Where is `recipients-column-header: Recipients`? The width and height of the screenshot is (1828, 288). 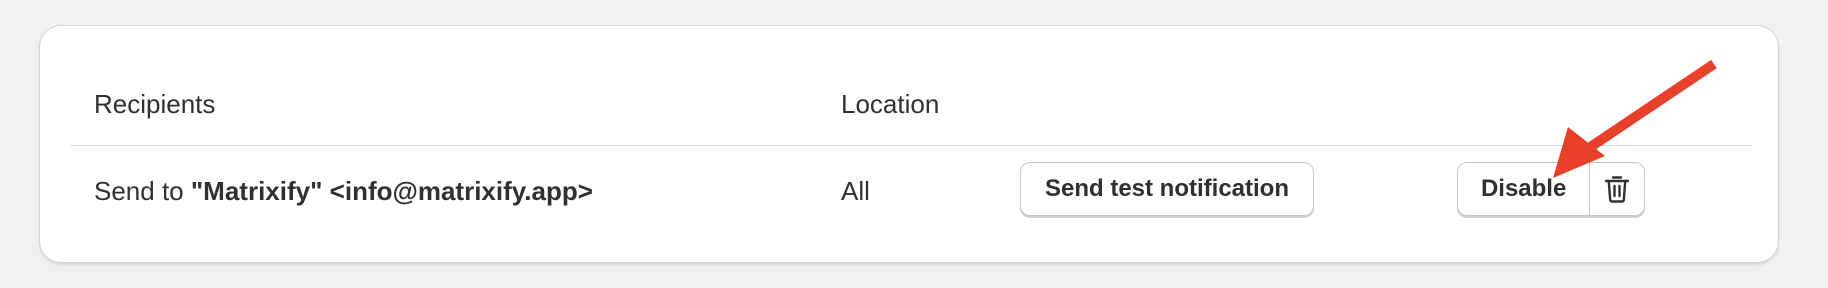
recipients-column-header: Recipients is located at coordinates (155, 104).